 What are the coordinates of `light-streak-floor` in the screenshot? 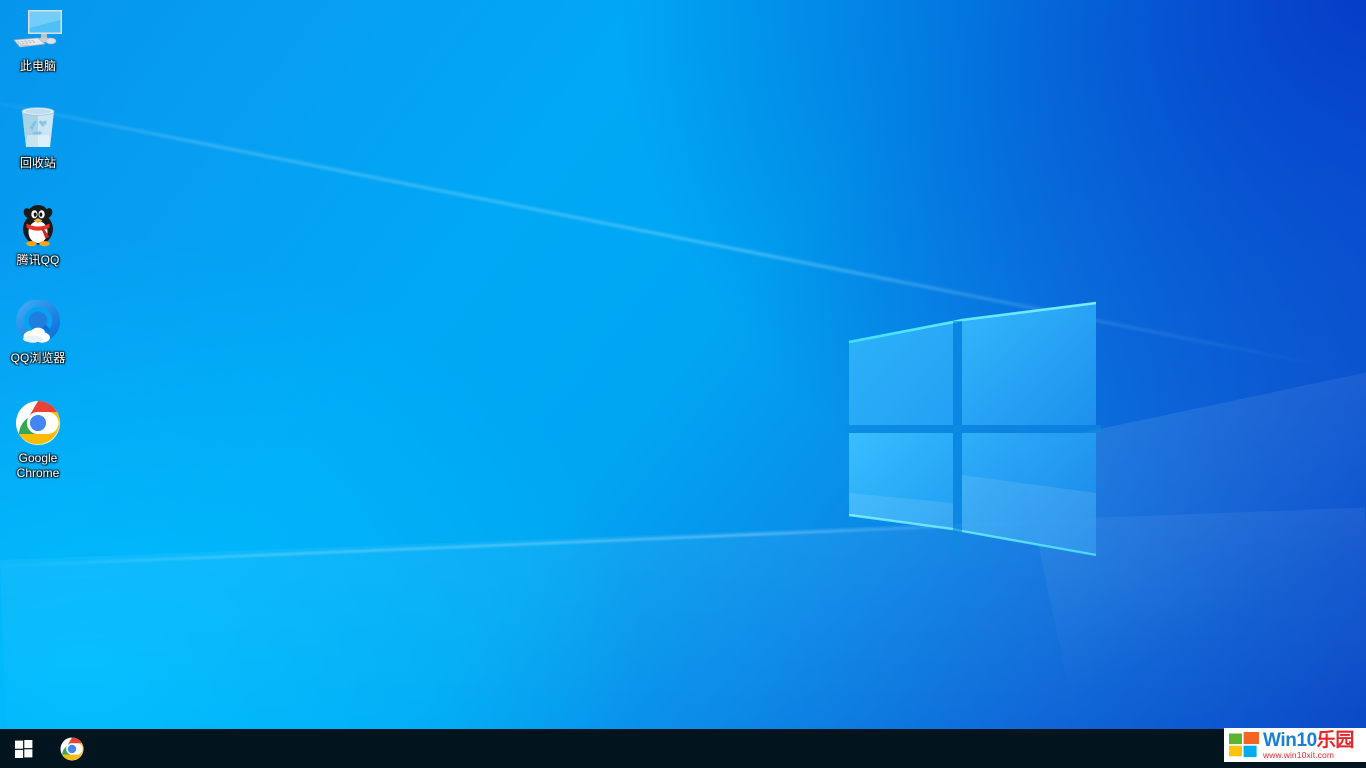 It's located at (540, 543).